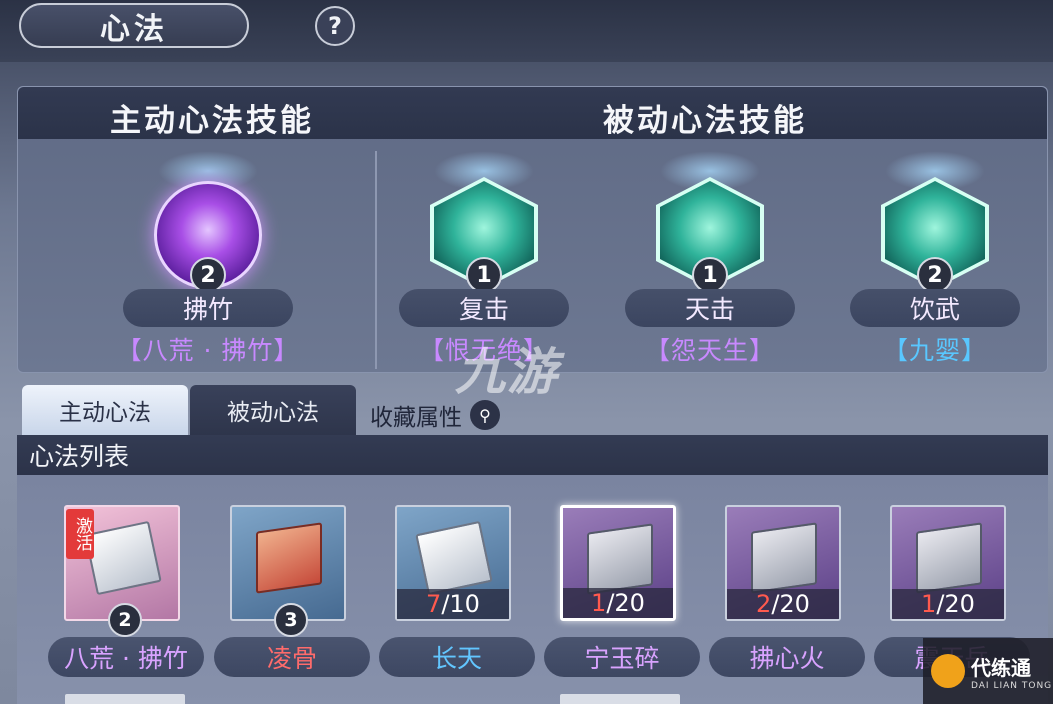  What do you see at coordinates (948, 671) in the screenshot?
I see `logo-icon` at bounding box center [948, 671].